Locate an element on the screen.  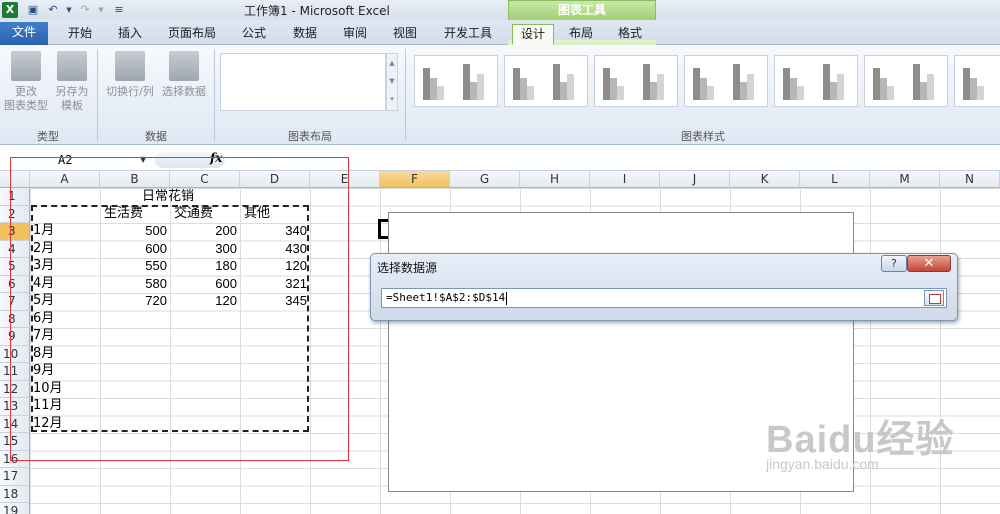
change-type-label-2: 图表类型 is located at coordinates (26, 105).